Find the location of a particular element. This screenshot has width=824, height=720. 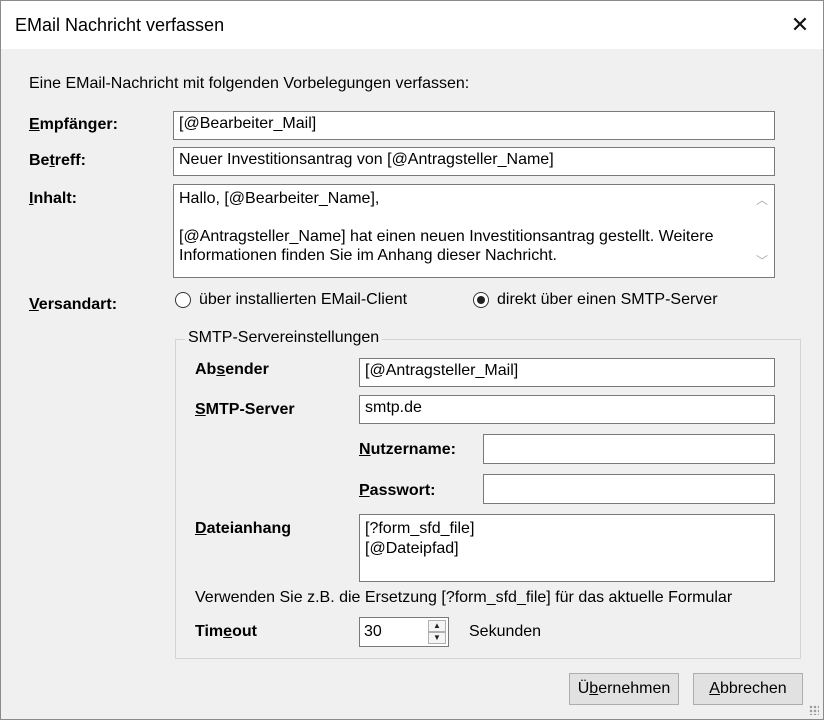

title-bar: EMail Nachricht verfassen ✕ is located at coordinates (412, 25).